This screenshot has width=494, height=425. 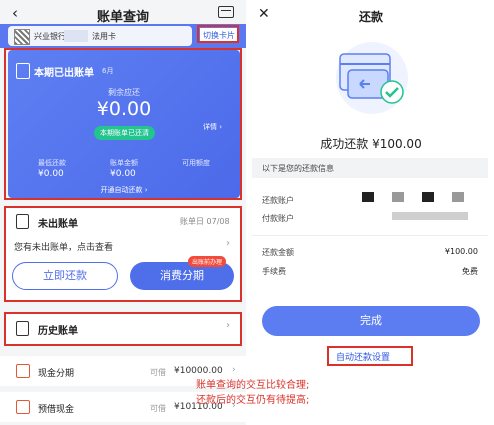 What do you see at coordinates (234, 370) in the screenshot?
I see `chevron-right-icon: ›` at bounding box center [234, 370].